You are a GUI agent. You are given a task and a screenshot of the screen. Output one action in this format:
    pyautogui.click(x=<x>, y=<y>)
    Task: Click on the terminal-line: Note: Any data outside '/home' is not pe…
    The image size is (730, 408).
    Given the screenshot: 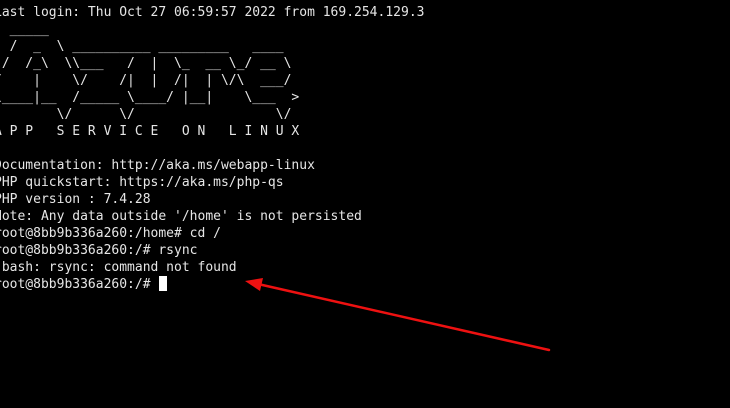 What is the action you would take?
    pyautogui.click(x=181, y=216)
    